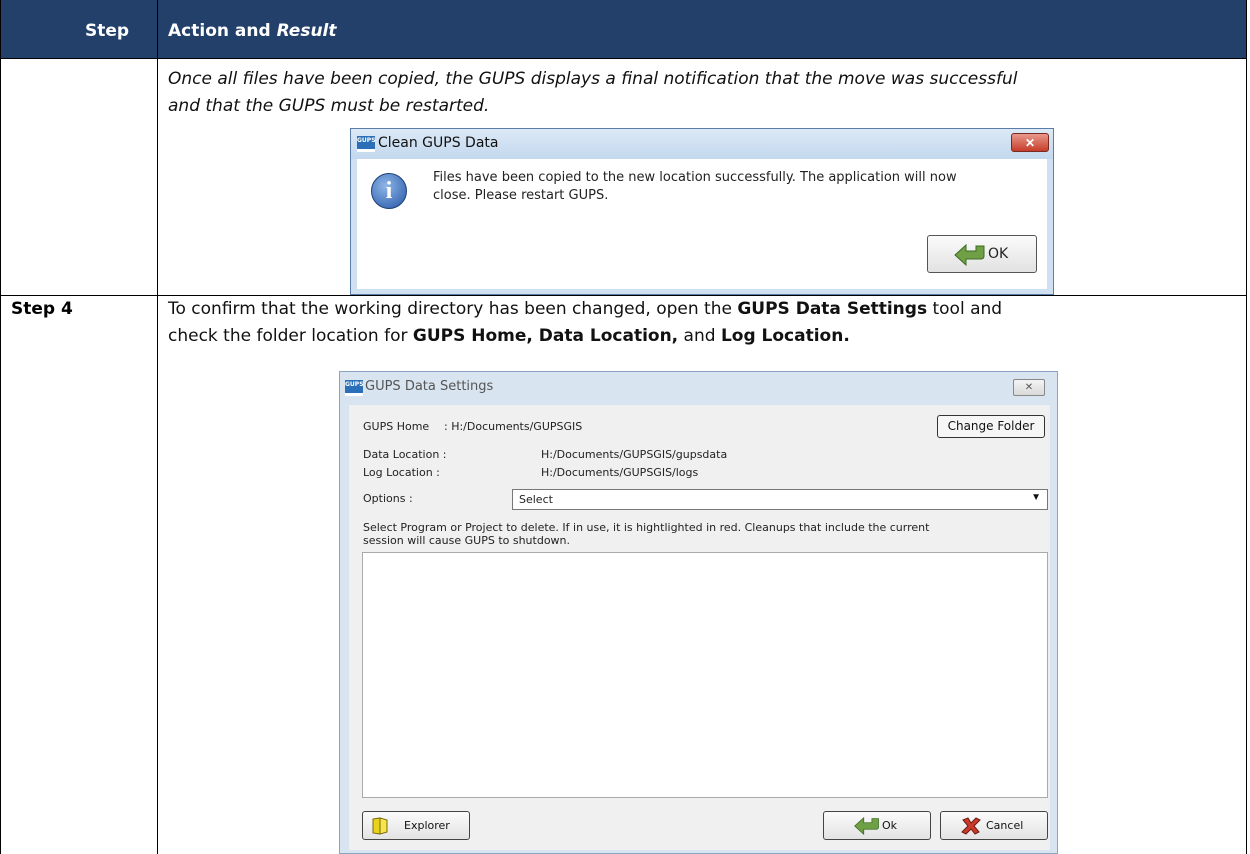  I want to click on options-select-value: Select, so click(536, 499).